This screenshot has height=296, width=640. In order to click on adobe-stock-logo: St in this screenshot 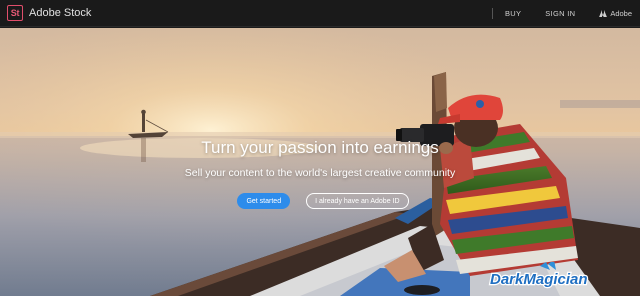, I will do `click(15, 13)`.